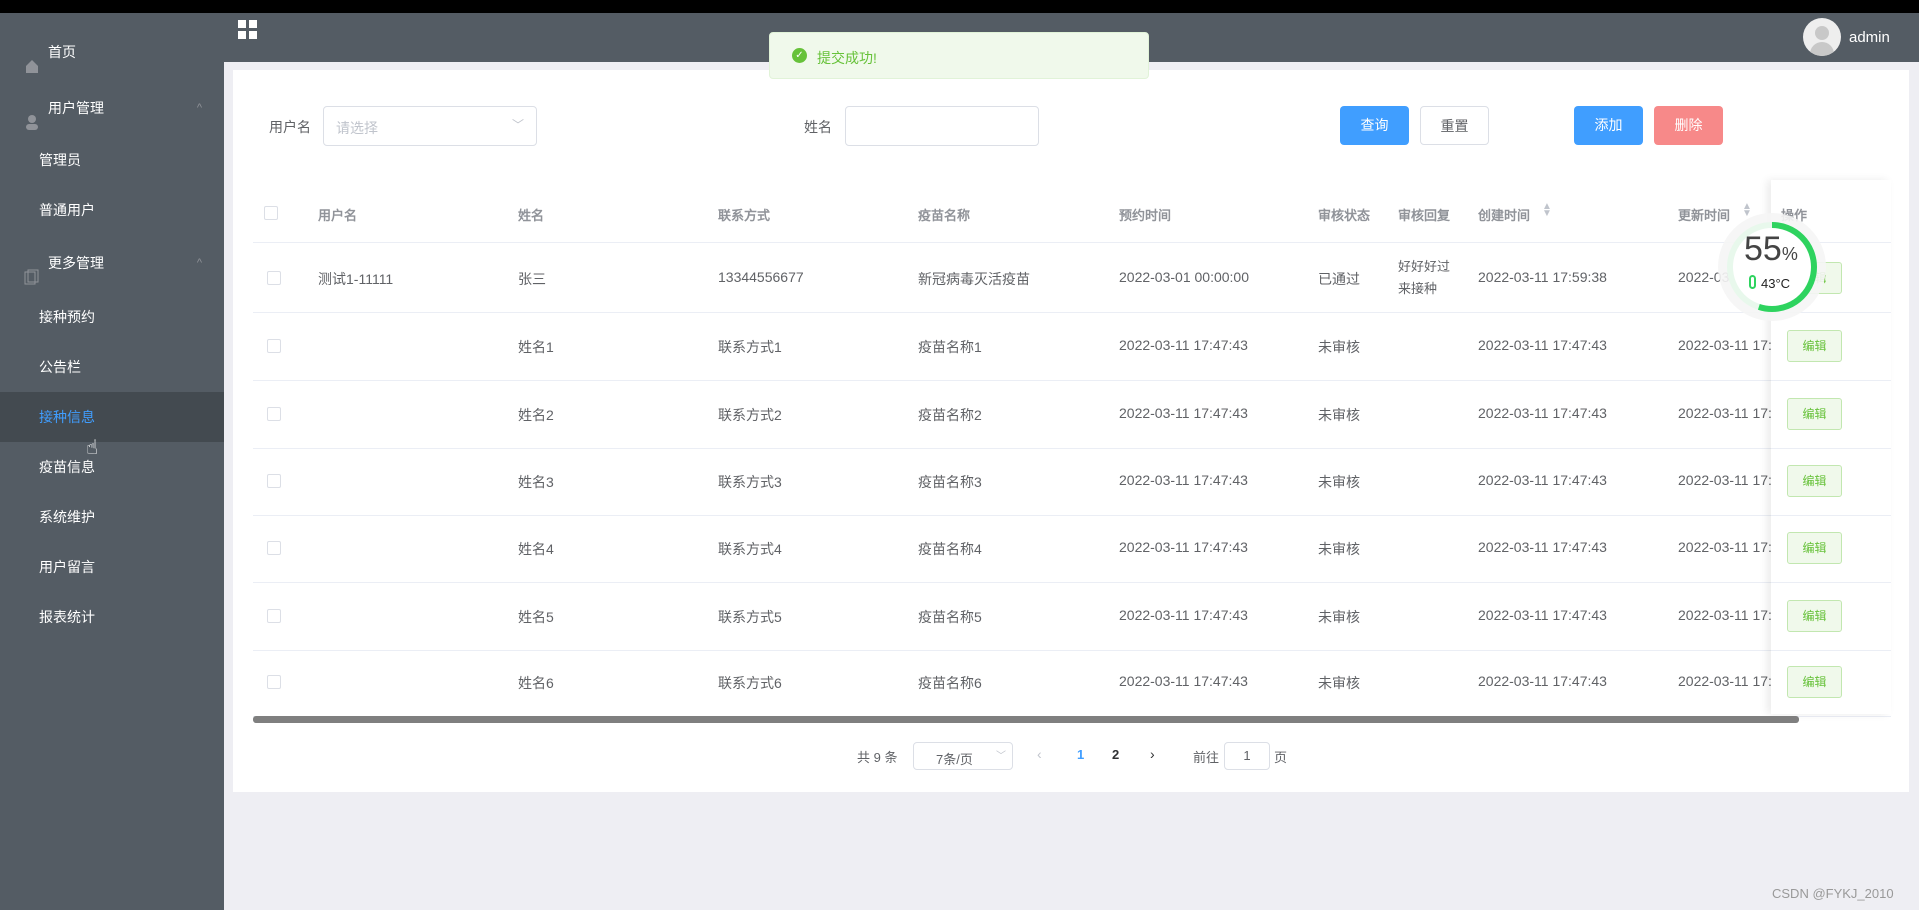 The height and width of the screenshot is (910, 1919). Describe the element at coordinates (290, 127) in the screenshot. I see `username-filter-label: 用户名` at that location.